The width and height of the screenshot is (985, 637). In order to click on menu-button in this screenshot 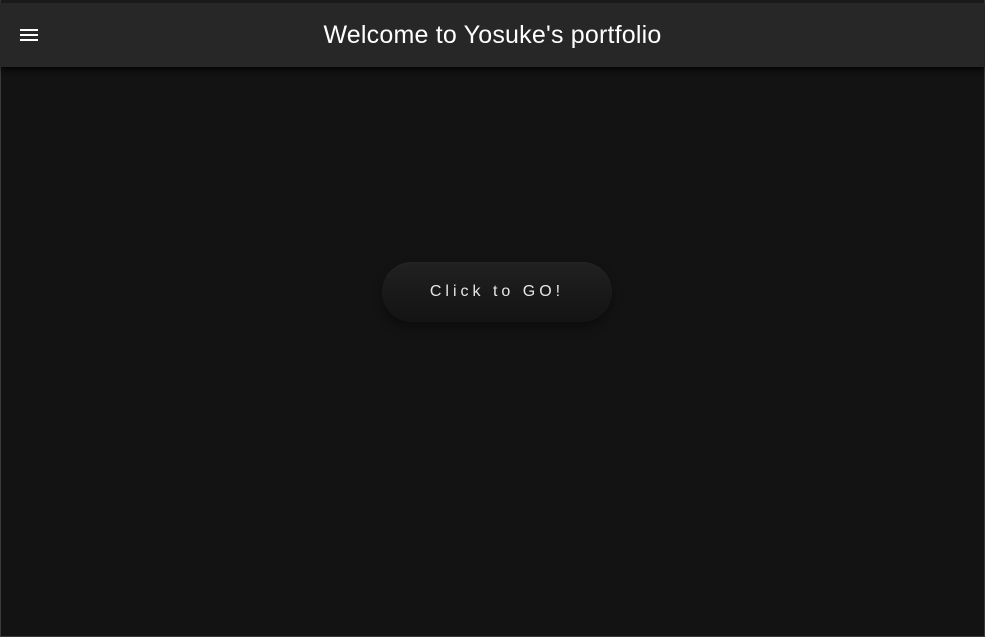, I will do `click(29, 35)`.